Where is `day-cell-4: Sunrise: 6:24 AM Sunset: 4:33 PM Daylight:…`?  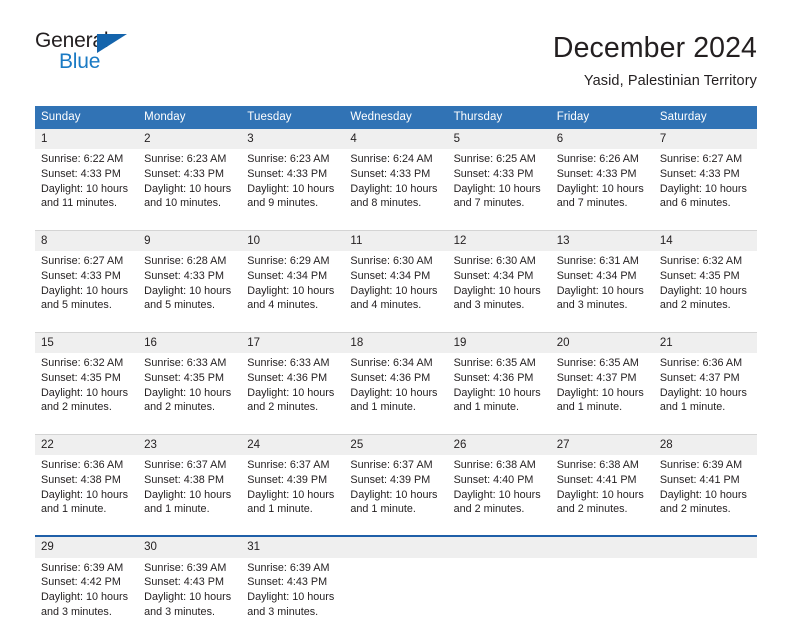 day-cell-4: Sunrise: 6:24 AM Sunset: 4:33 PM Daylight:… is located at coordinates (396, 185).